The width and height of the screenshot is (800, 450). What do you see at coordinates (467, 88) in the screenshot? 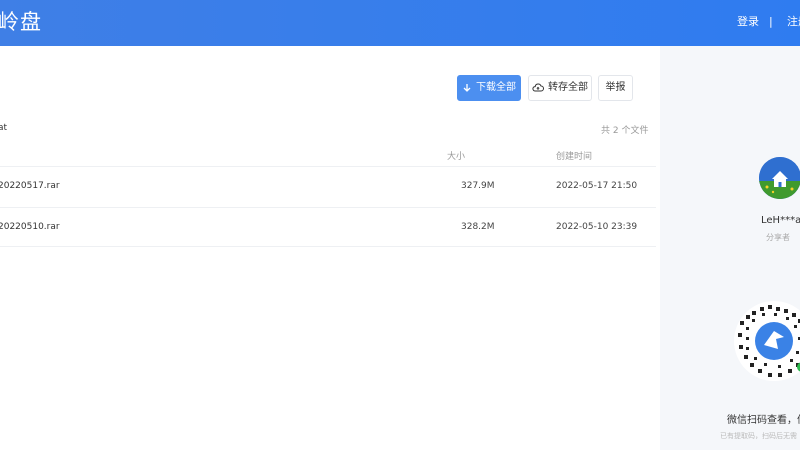
I see `download-arrow-icon` at bounding box center [467, 88].